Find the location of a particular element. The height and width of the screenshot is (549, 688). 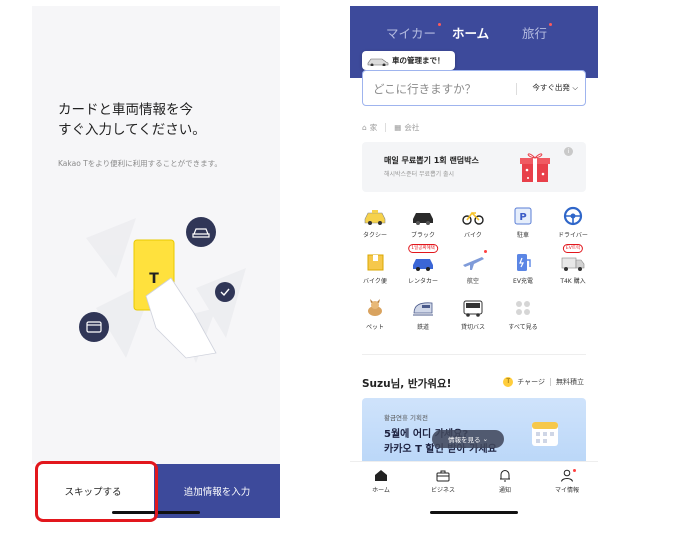

charge-link: チャージ is located at coordinates (531, 382).